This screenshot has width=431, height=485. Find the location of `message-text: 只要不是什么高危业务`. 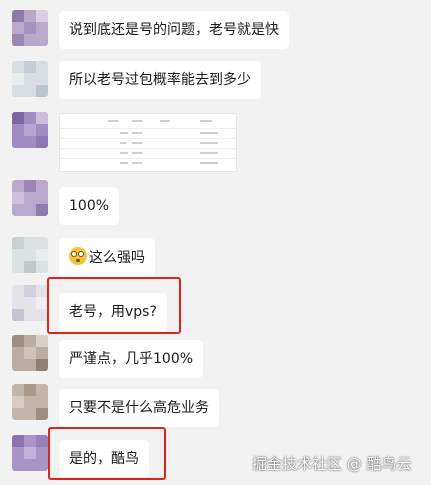

message-text: 只要不是什么高危业务 is located at coordinates (139, 408).